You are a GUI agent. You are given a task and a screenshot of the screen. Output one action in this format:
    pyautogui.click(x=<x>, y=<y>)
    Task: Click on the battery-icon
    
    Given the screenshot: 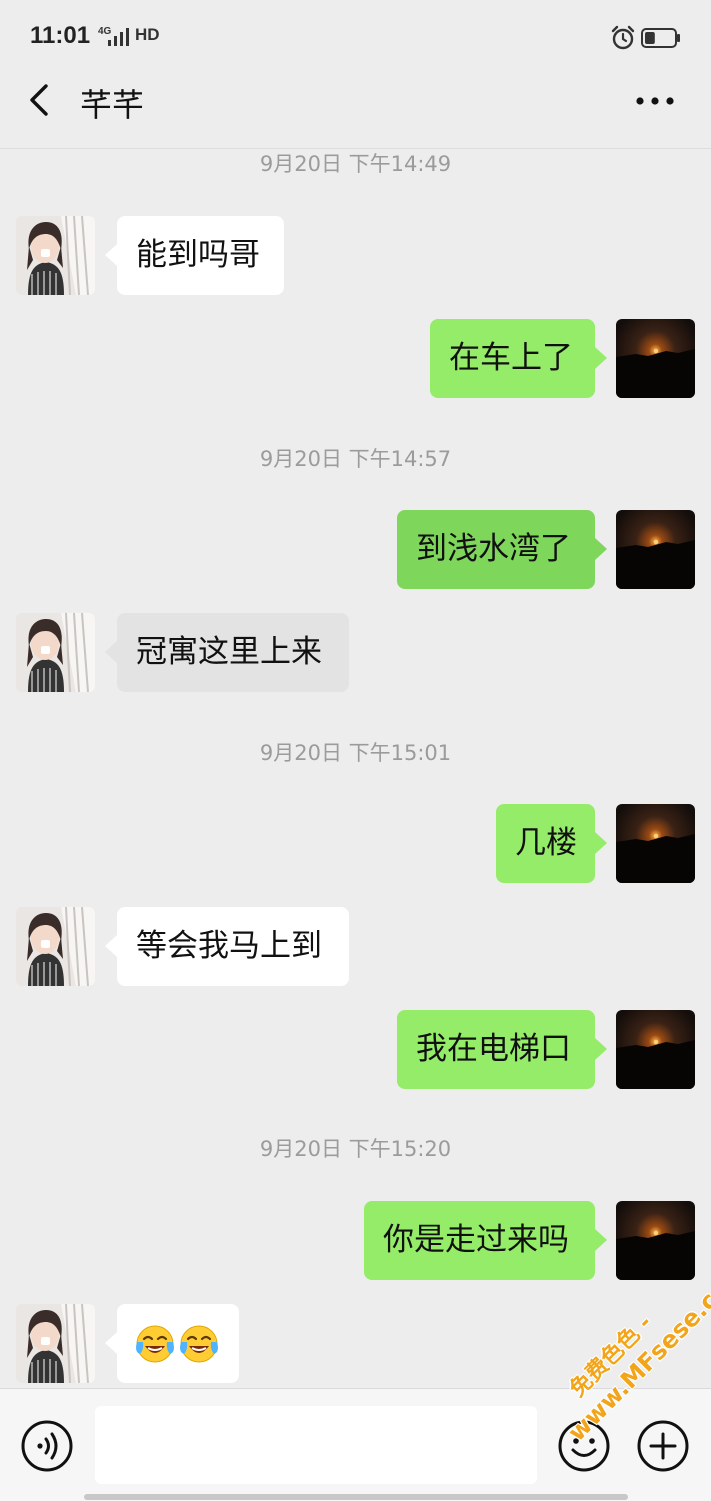 What is the action you would take?
    pyautogui.click(x=660, y=38)
    